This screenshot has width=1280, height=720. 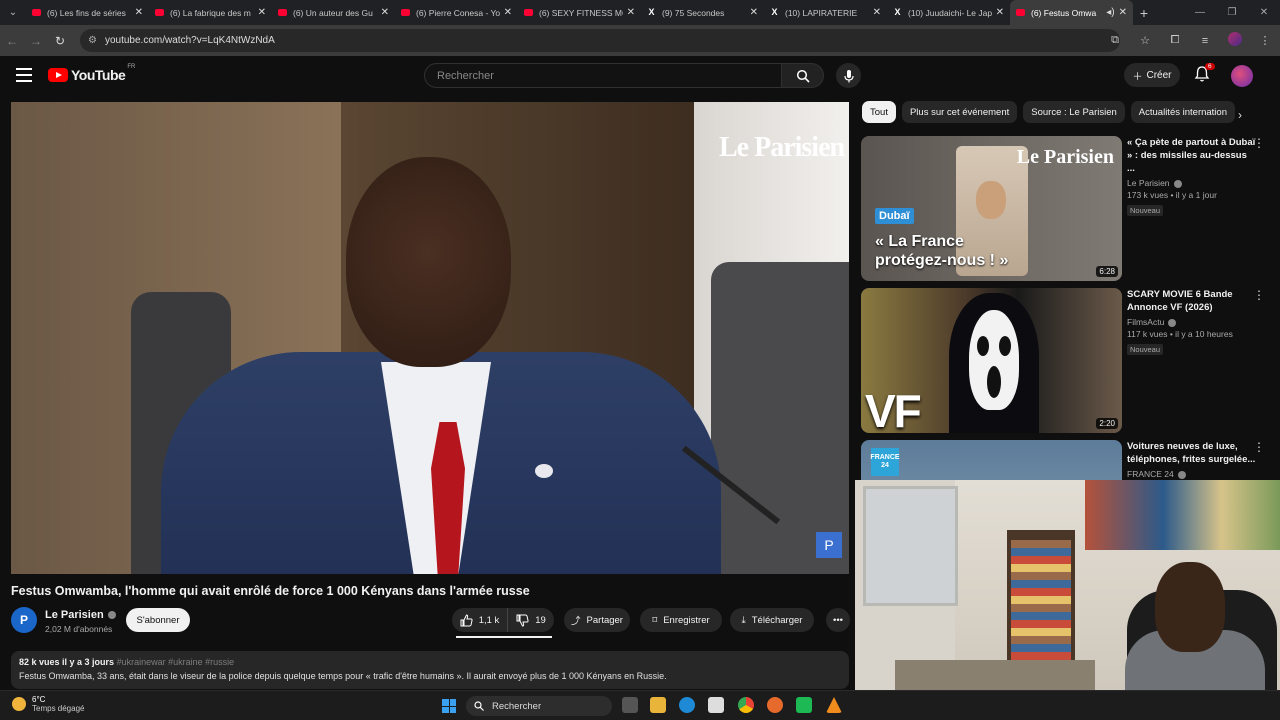 I want to click on taskbar-search: Rechercher, so click(x=539, y=706).